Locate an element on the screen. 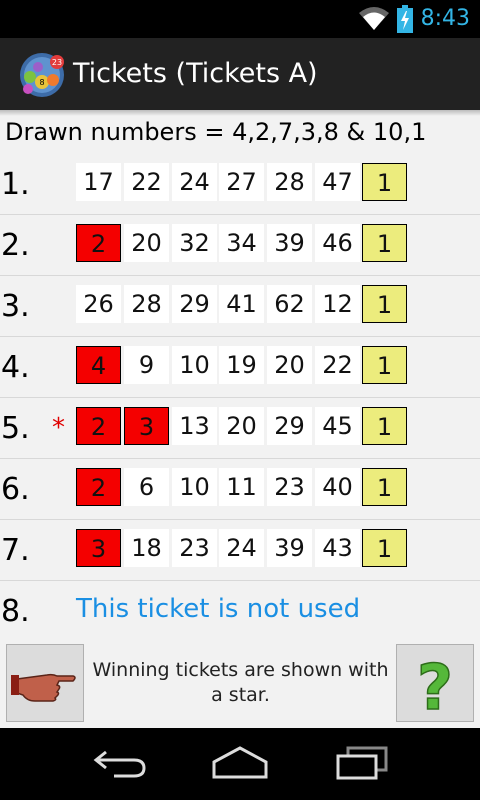 This screenshot has height=800, width=480. battery-charging-icon is located at coordinates (405, 19).